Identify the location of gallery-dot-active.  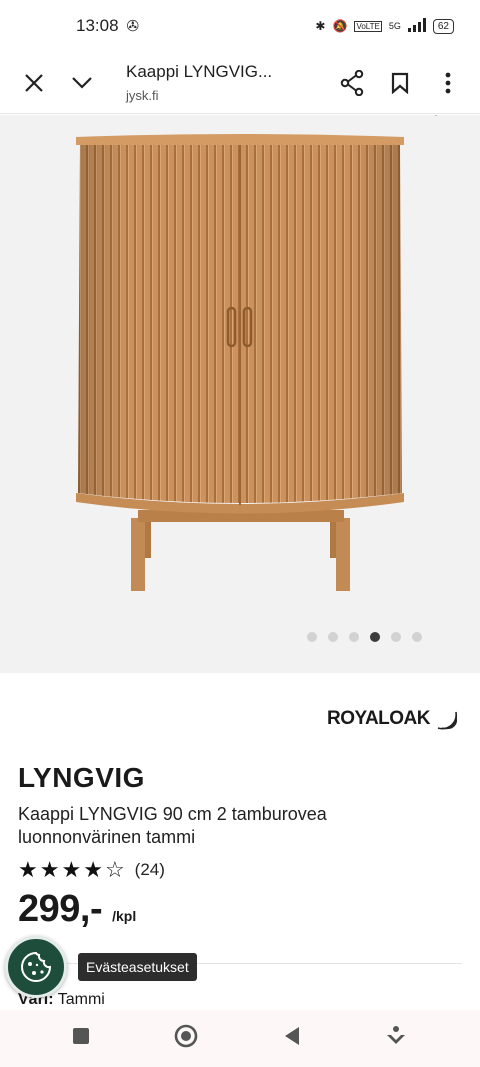
(375, 637).